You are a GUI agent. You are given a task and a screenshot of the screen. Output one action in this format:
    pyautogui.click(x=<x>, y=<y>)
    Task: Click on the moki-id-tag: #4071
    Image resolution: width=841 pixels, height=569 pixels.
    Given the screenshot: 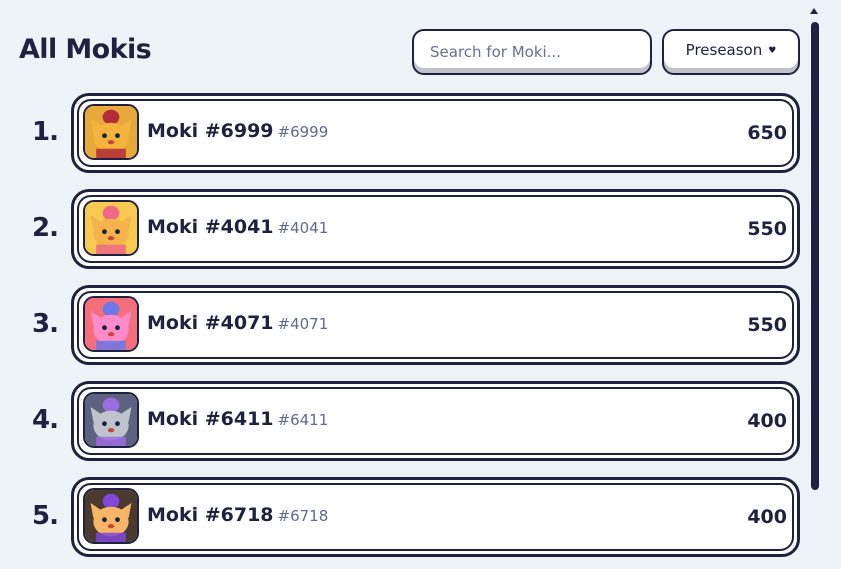 What is the action you would take?
    pyautogui.click(x=303, y=324)
    